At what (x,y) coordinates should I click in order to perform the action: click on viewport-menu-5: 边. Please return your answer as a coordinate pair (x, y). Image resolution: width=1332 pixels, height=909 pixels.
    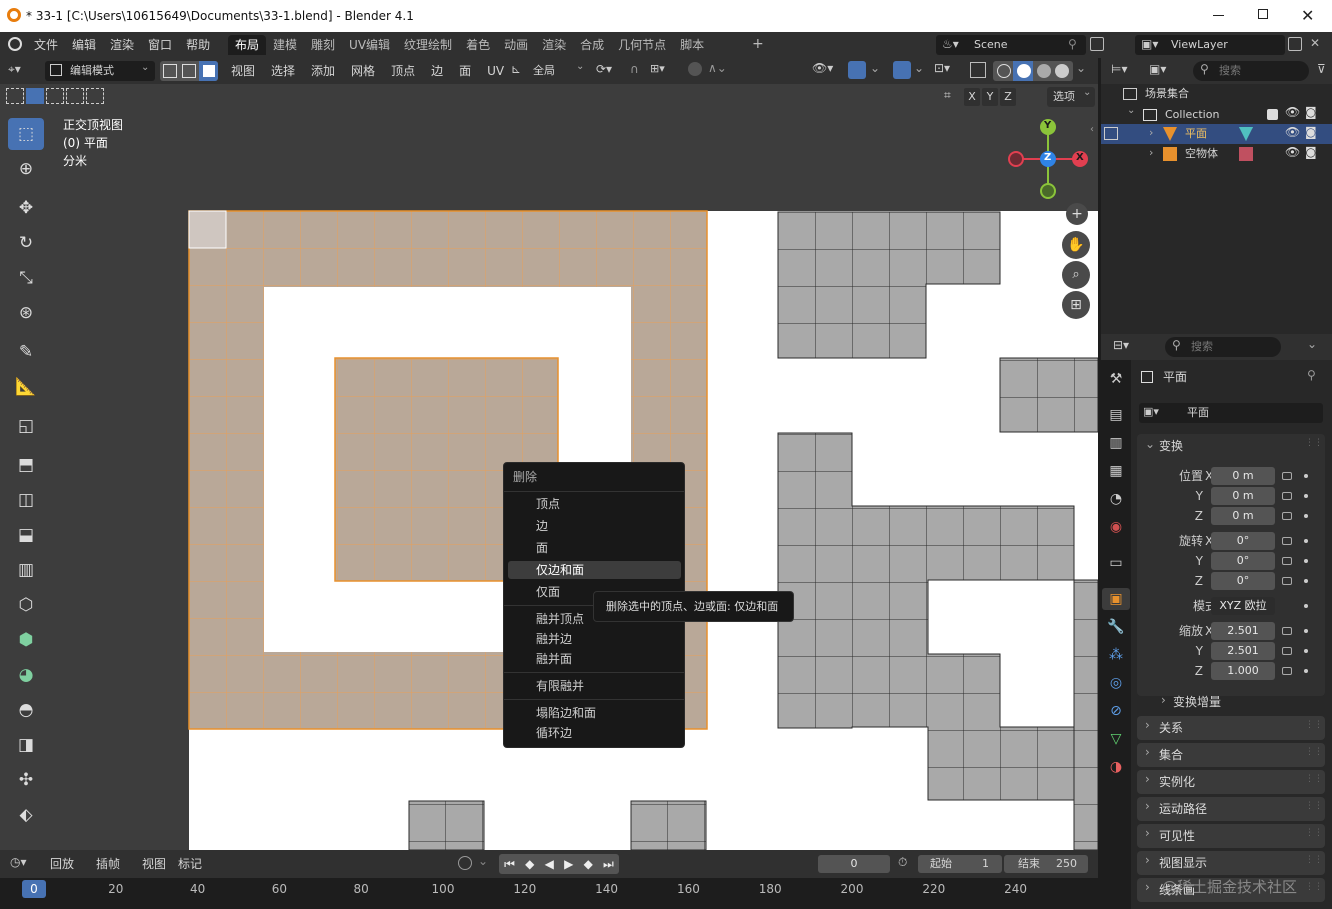
    Looking at the image, I should click on (437, 71).